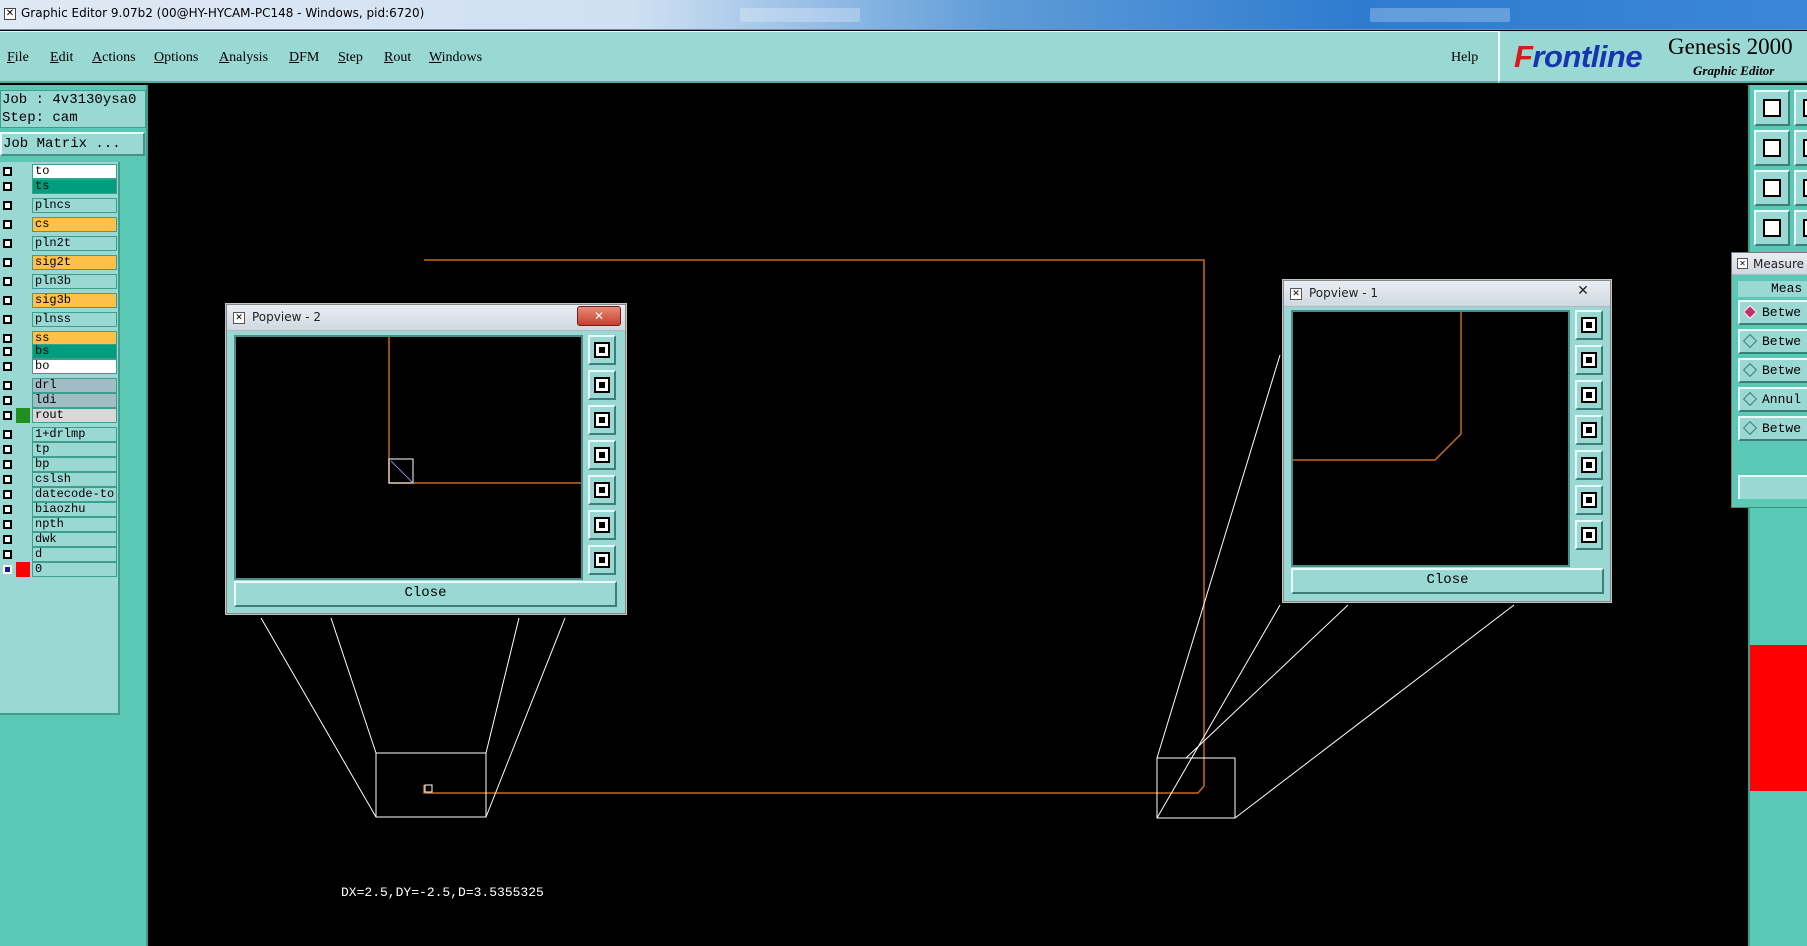  Describe the element at coordinates (1430, 438) in the screenshot. I see `popview-1-viewport` at that location.